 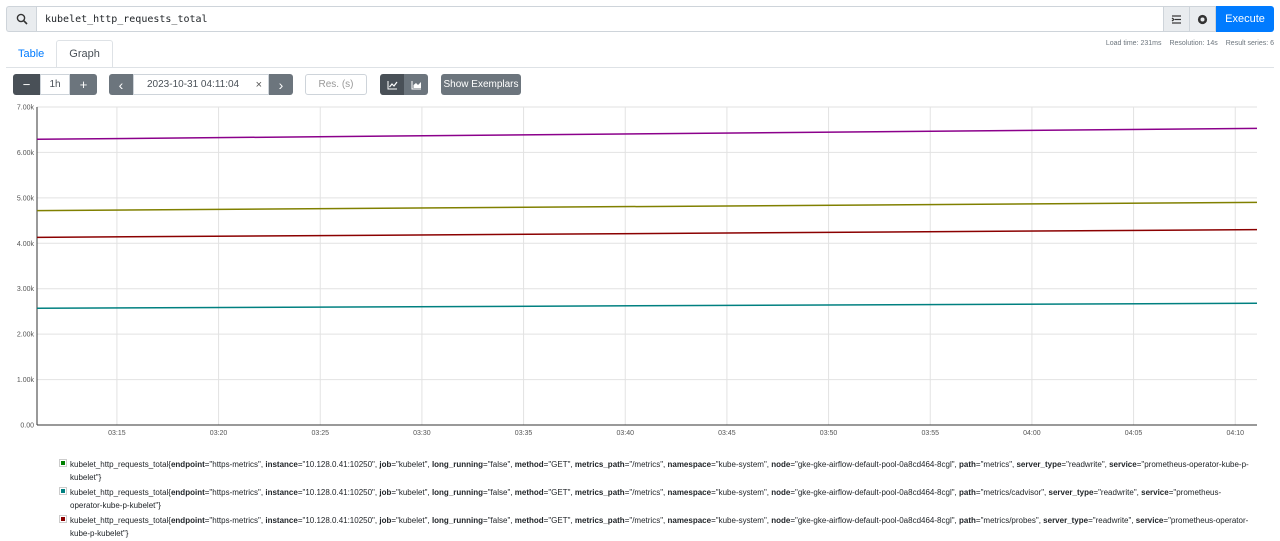 I want to click on range-input: 1h, so click(x=55, y=84).